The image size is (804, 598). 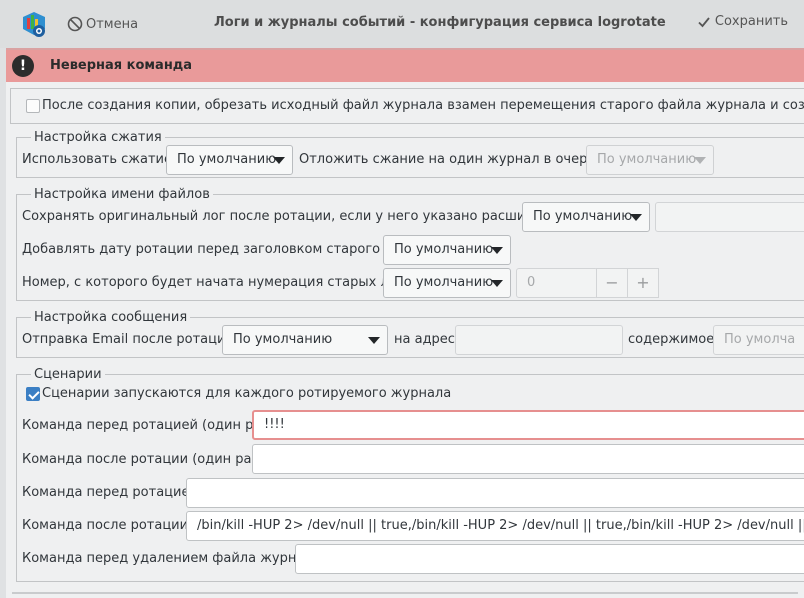 I want to click on start-number-value: По умолчанию, so click(x=444, y=282).